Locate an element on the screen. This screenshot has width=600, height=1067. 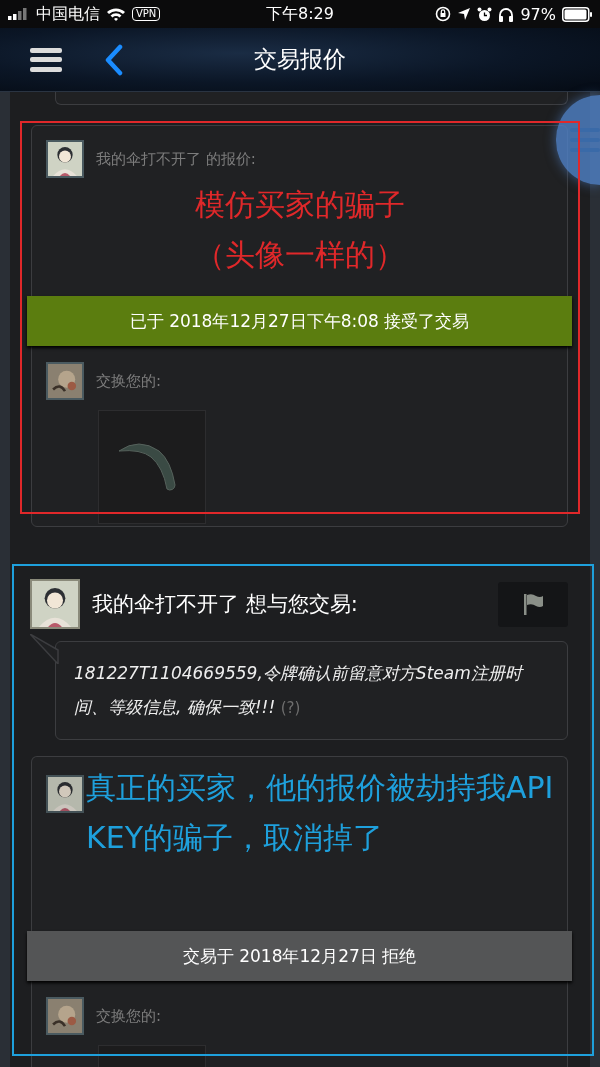
report-button is located at coordinates (533, 604).